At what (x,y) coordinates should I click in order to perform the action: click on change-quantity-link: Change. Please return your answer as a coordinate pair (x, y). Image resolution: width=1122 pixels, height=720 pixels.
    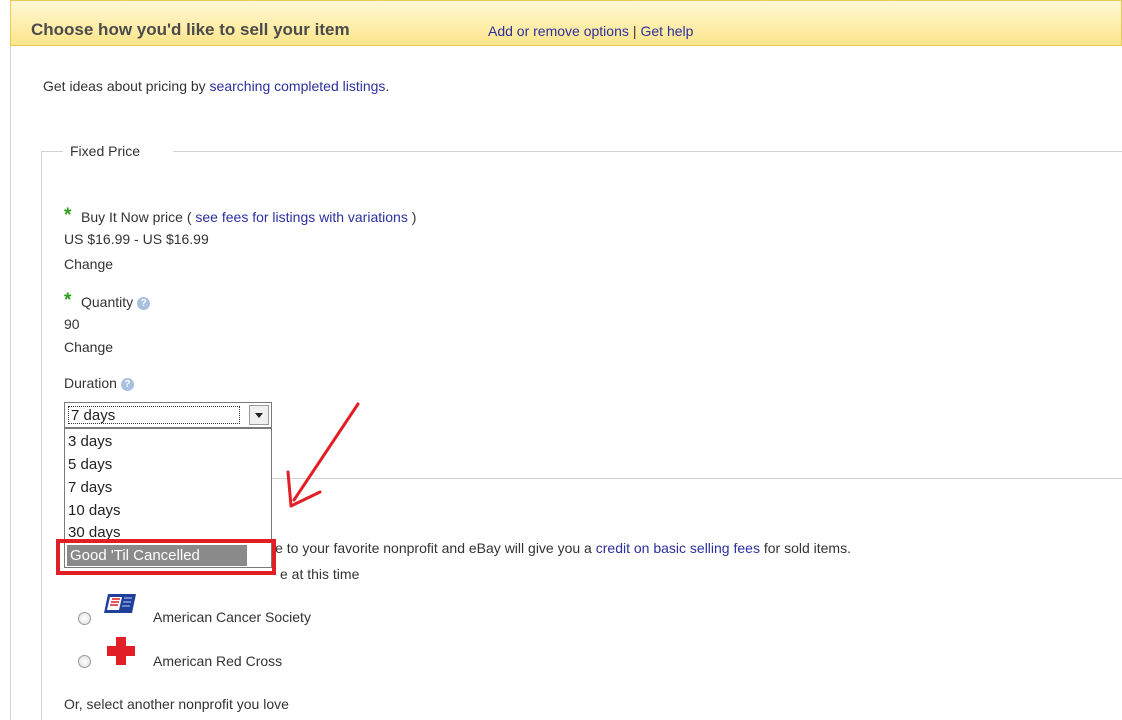
    Looking at the image, I should click on (88, 347).